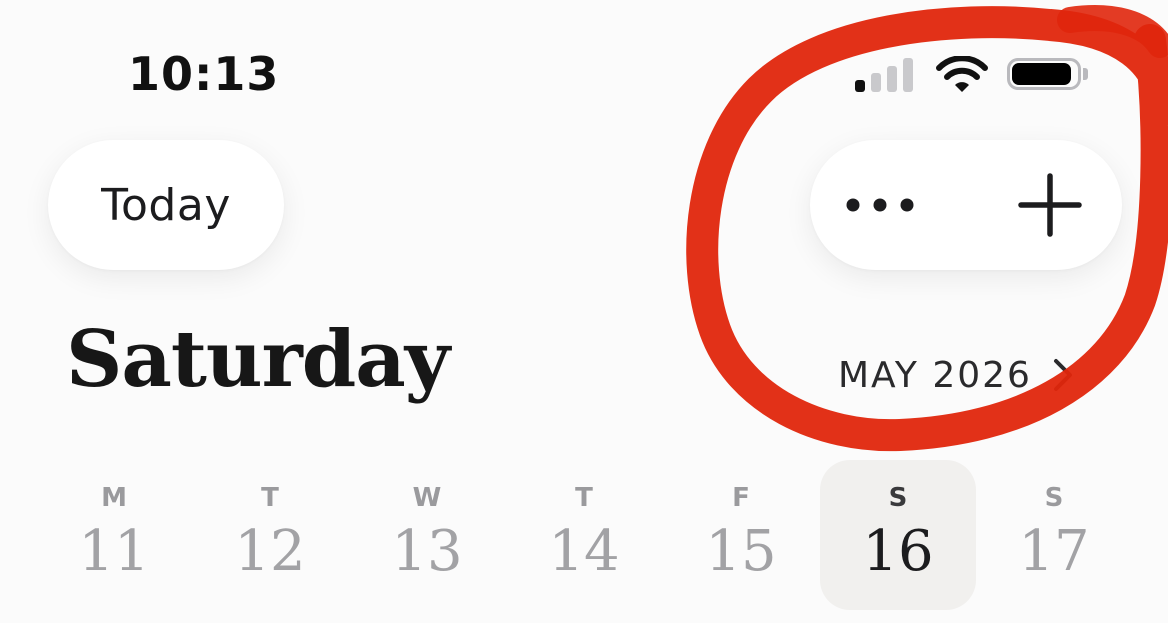 This screenshot has height=623, width=1168. I want to click on week-day-fri: F 15, so click(741, 535).